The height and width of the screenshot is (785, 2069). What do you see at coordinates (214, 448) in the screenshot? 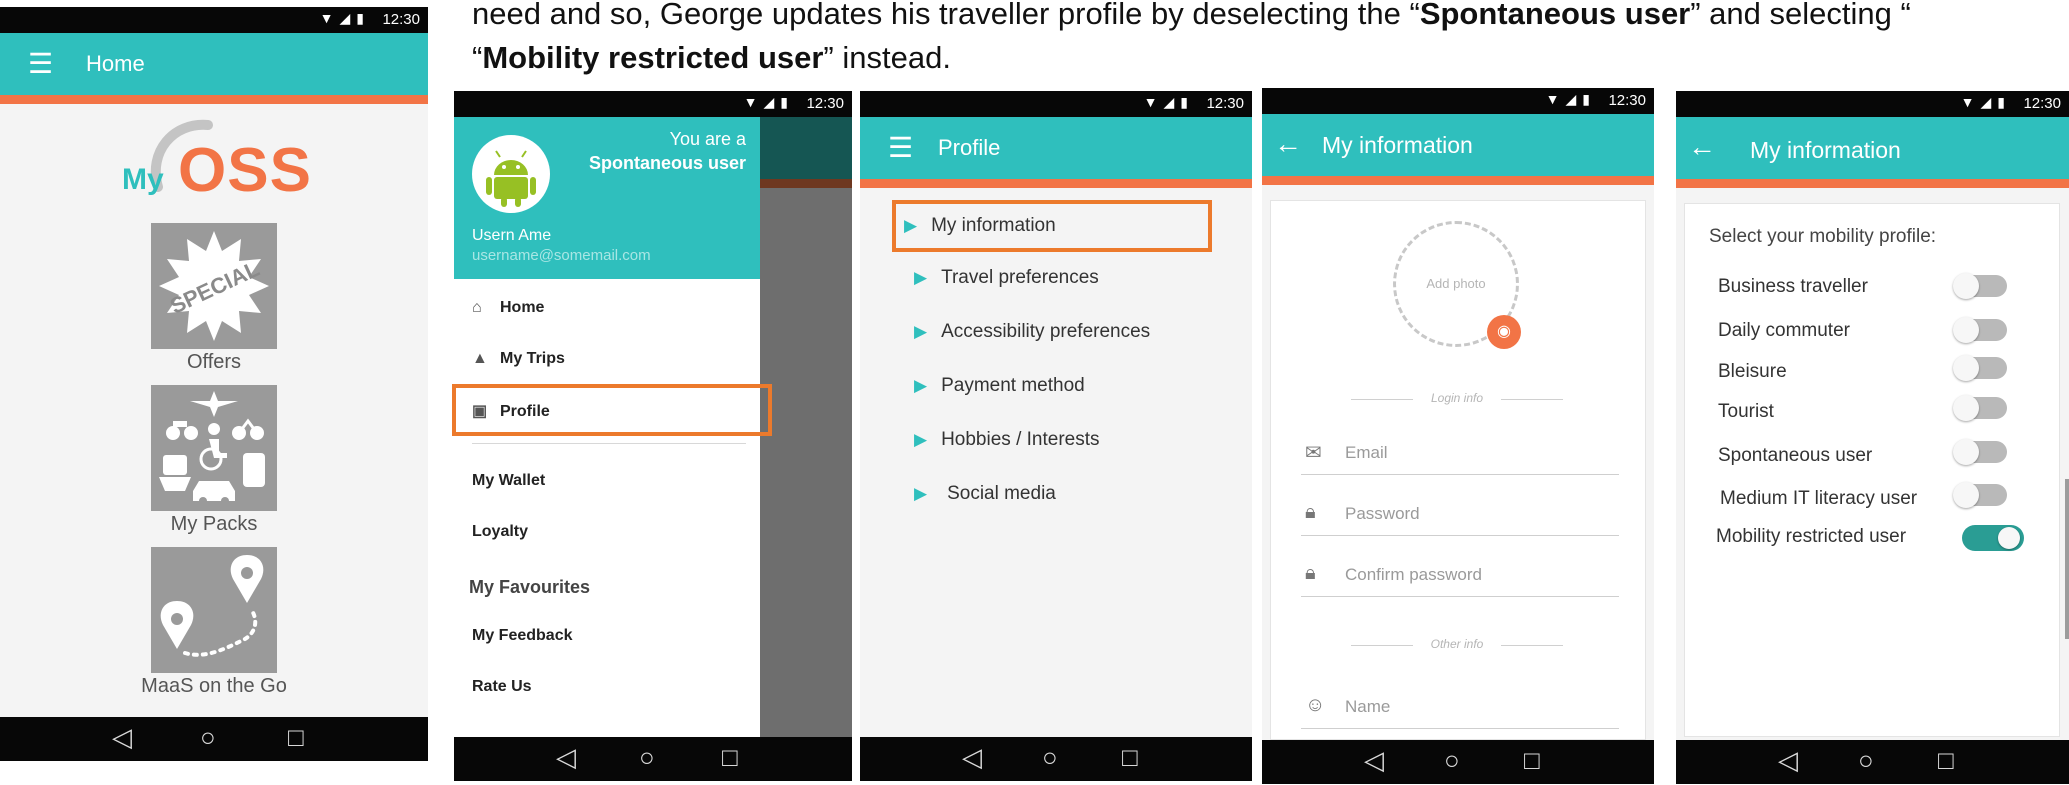
I see `my-packs-tile` at bounding box center [214, 448].